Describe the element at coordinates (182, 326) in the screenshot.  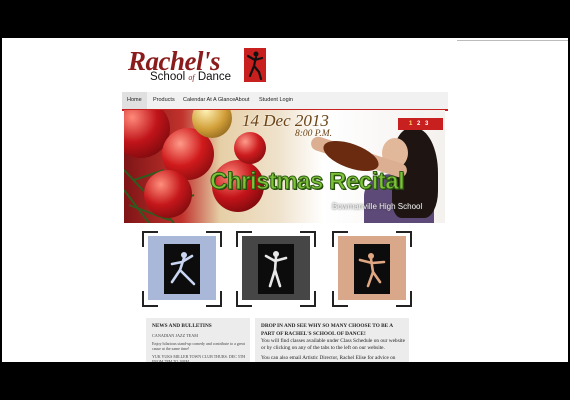
I see `news-title: NEWS AND BULLETINS` at that location.